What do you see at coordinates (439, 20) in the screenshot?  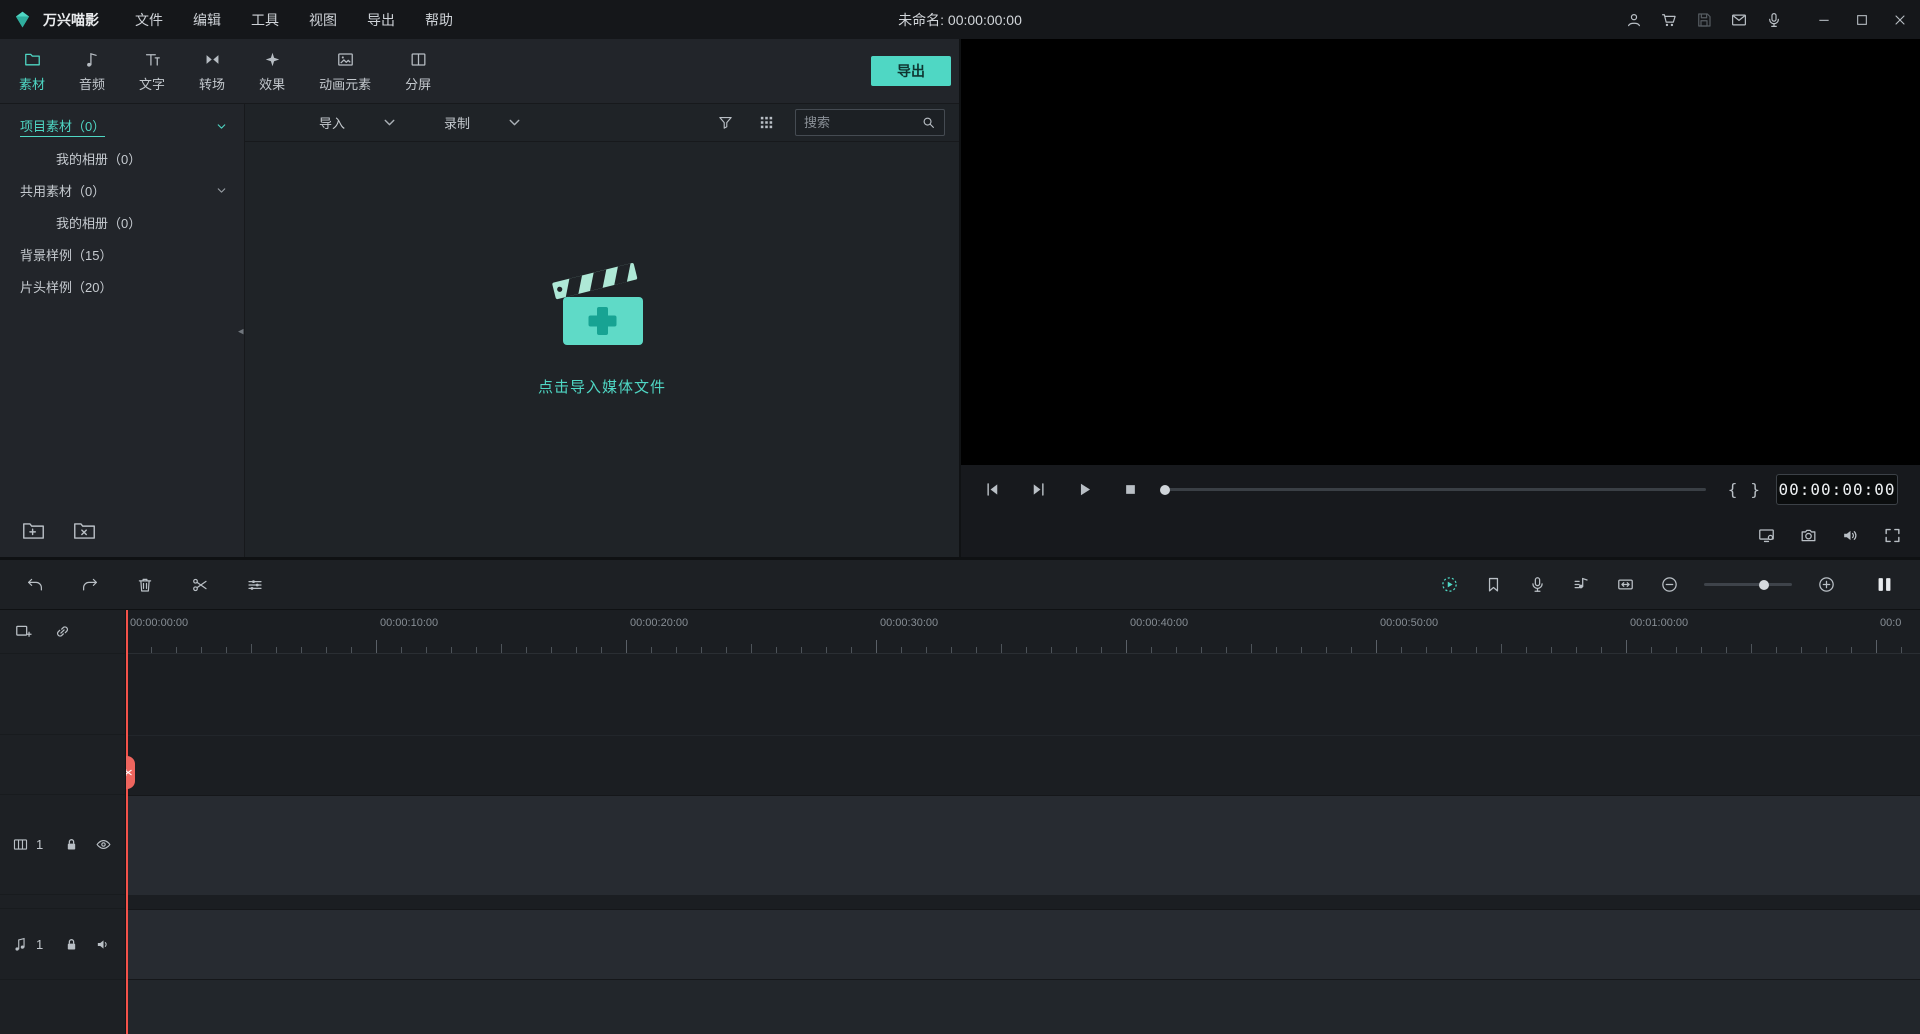 I see `menu-help: 帮助` at bounding box center [439, 20].